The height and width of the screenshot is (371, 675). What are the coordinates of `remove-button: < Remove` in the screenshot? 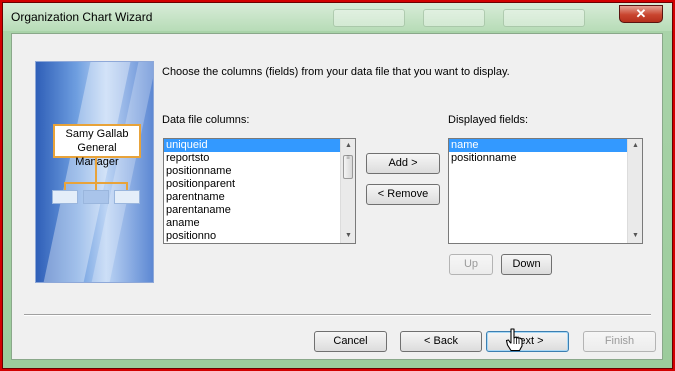 It's located at (403, 194).